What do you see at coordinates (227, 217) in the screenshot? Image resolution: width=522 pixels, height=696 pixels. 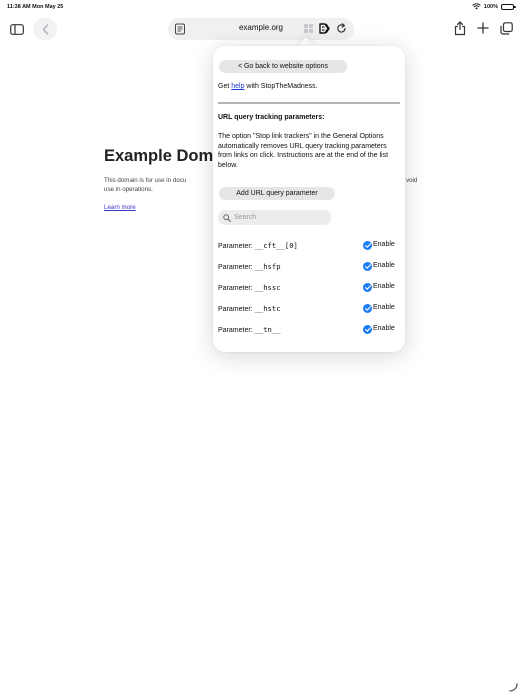 I see `search-icon` at bounding box center [227, 217].